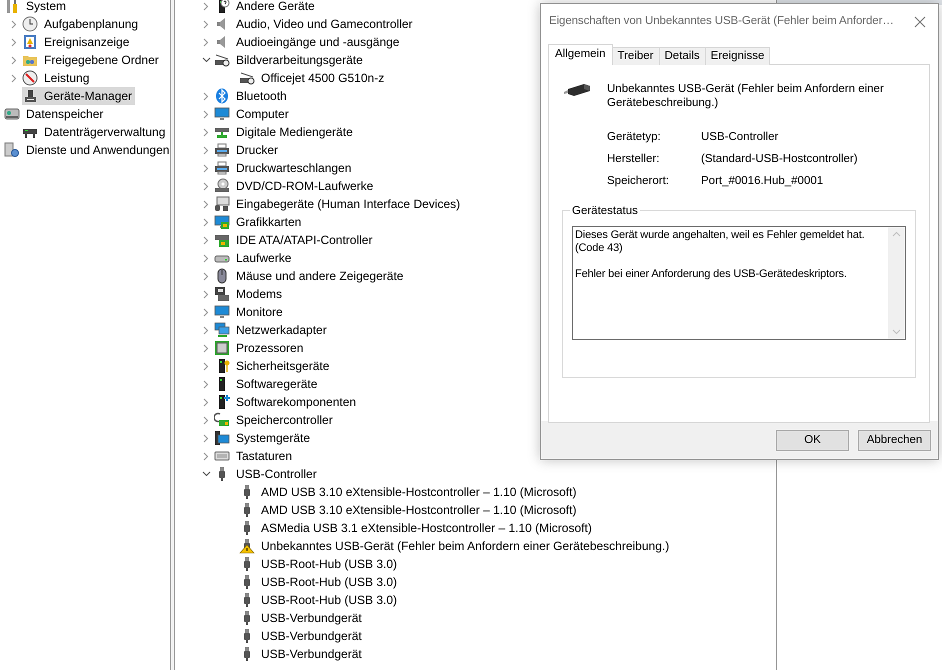  Describe the element at coordinates (260, 348) in the screenshot. I see `tree-item: Prozessoren` at that location.